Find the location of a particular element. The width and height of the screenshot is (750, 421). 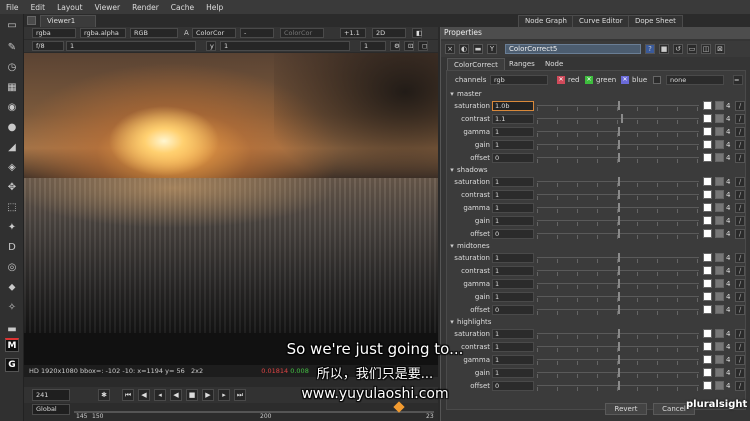

timeline: Global 145 150 200 23 is located at coordinates (231, 411).